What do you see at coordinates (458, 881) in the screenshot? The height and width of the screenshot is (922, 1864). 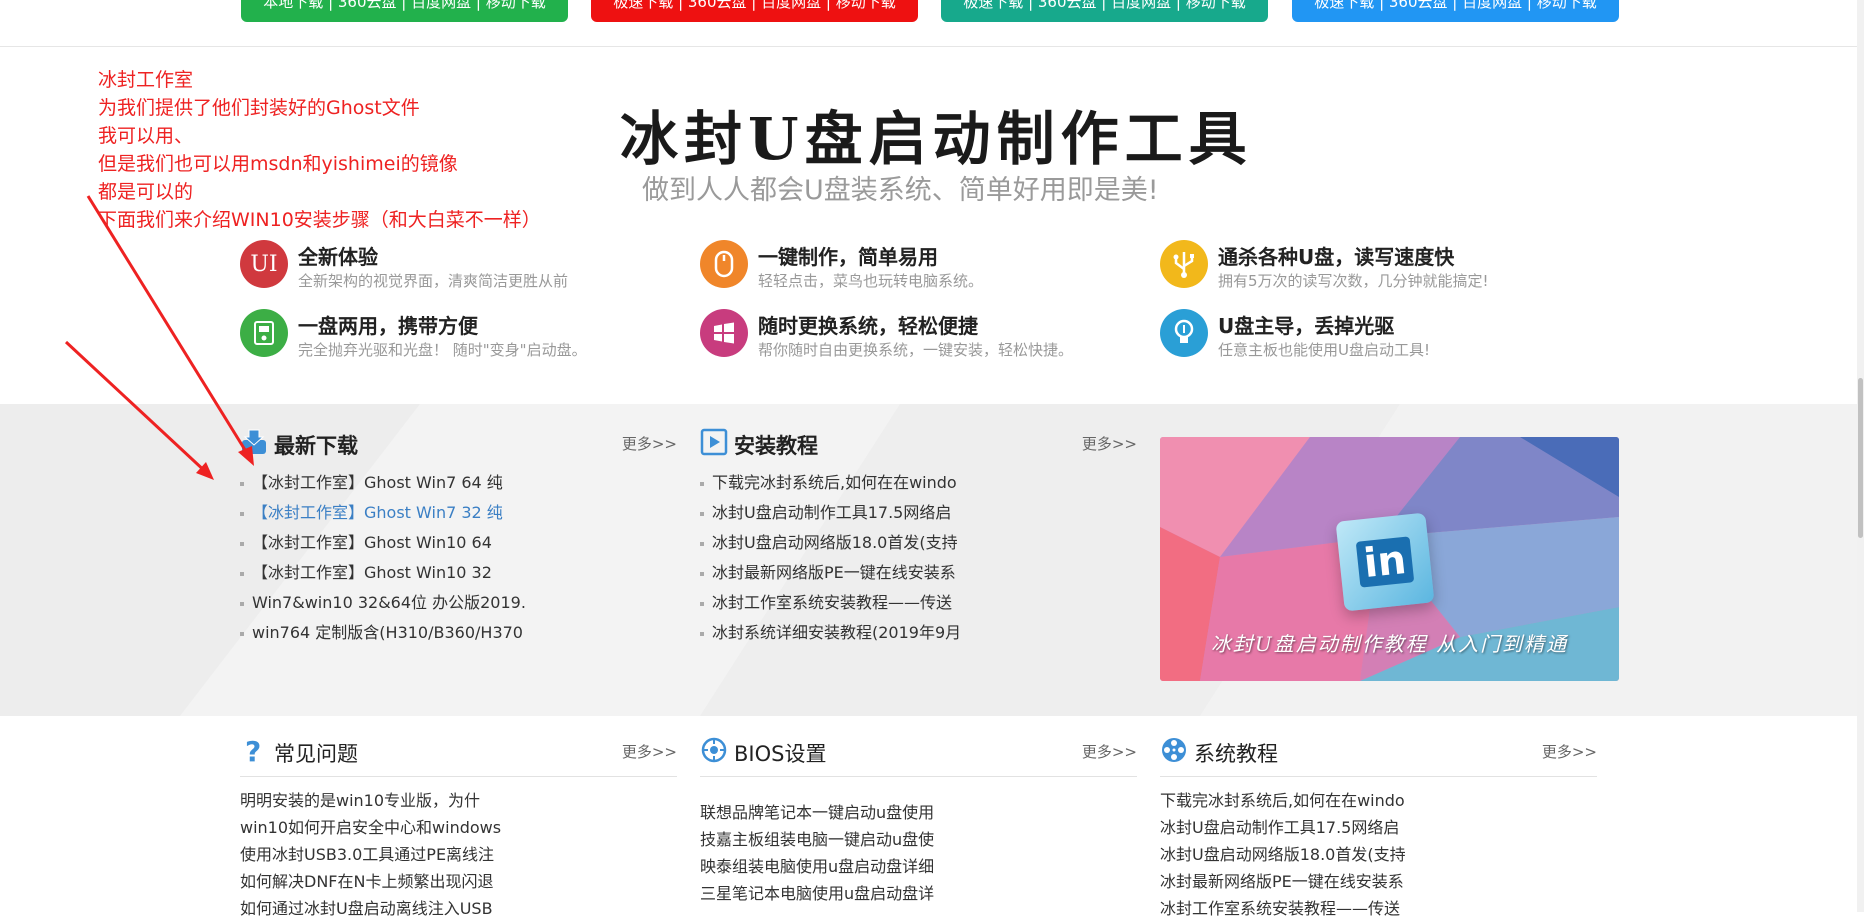 I see `list-item: 如何解决DNF在N卡上频繁出现闪退` at bounding box center [458, 881].